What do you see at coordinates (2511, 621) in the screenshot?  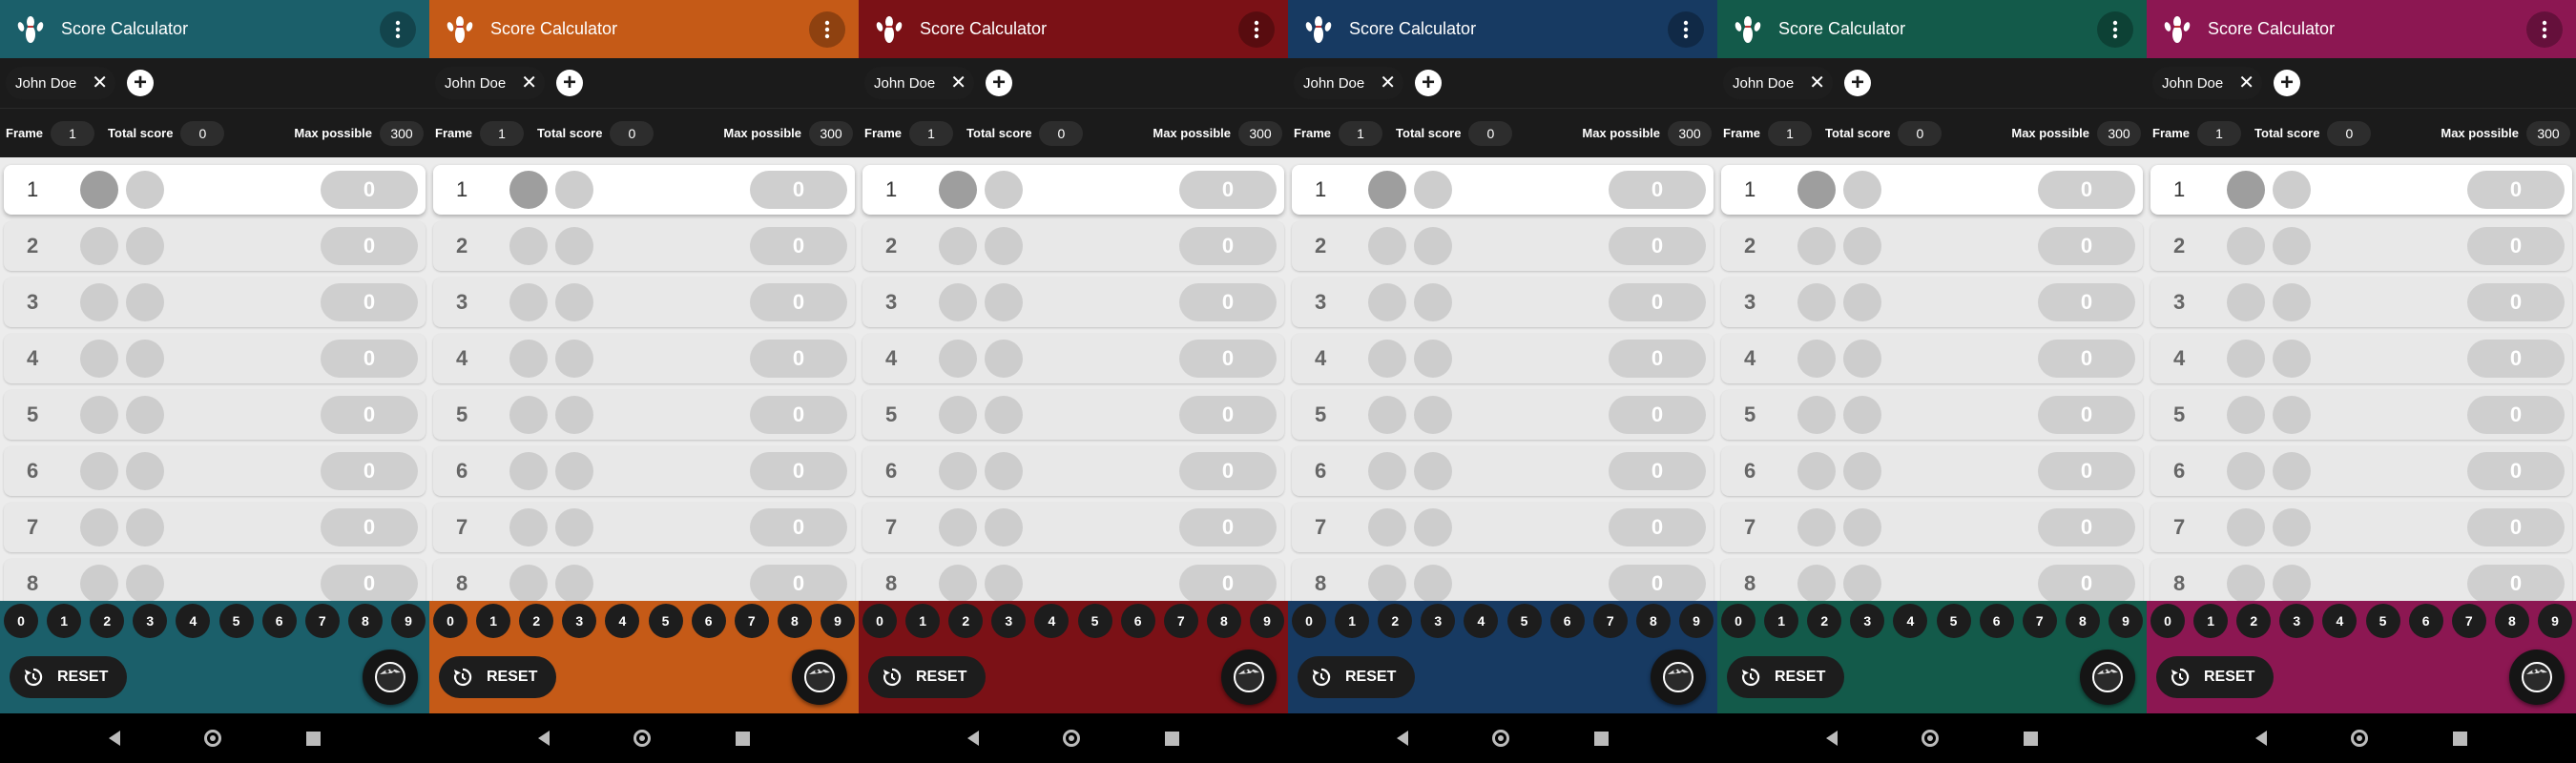 I see `pin-key-8: 8` at bounding box center [2511, 621].